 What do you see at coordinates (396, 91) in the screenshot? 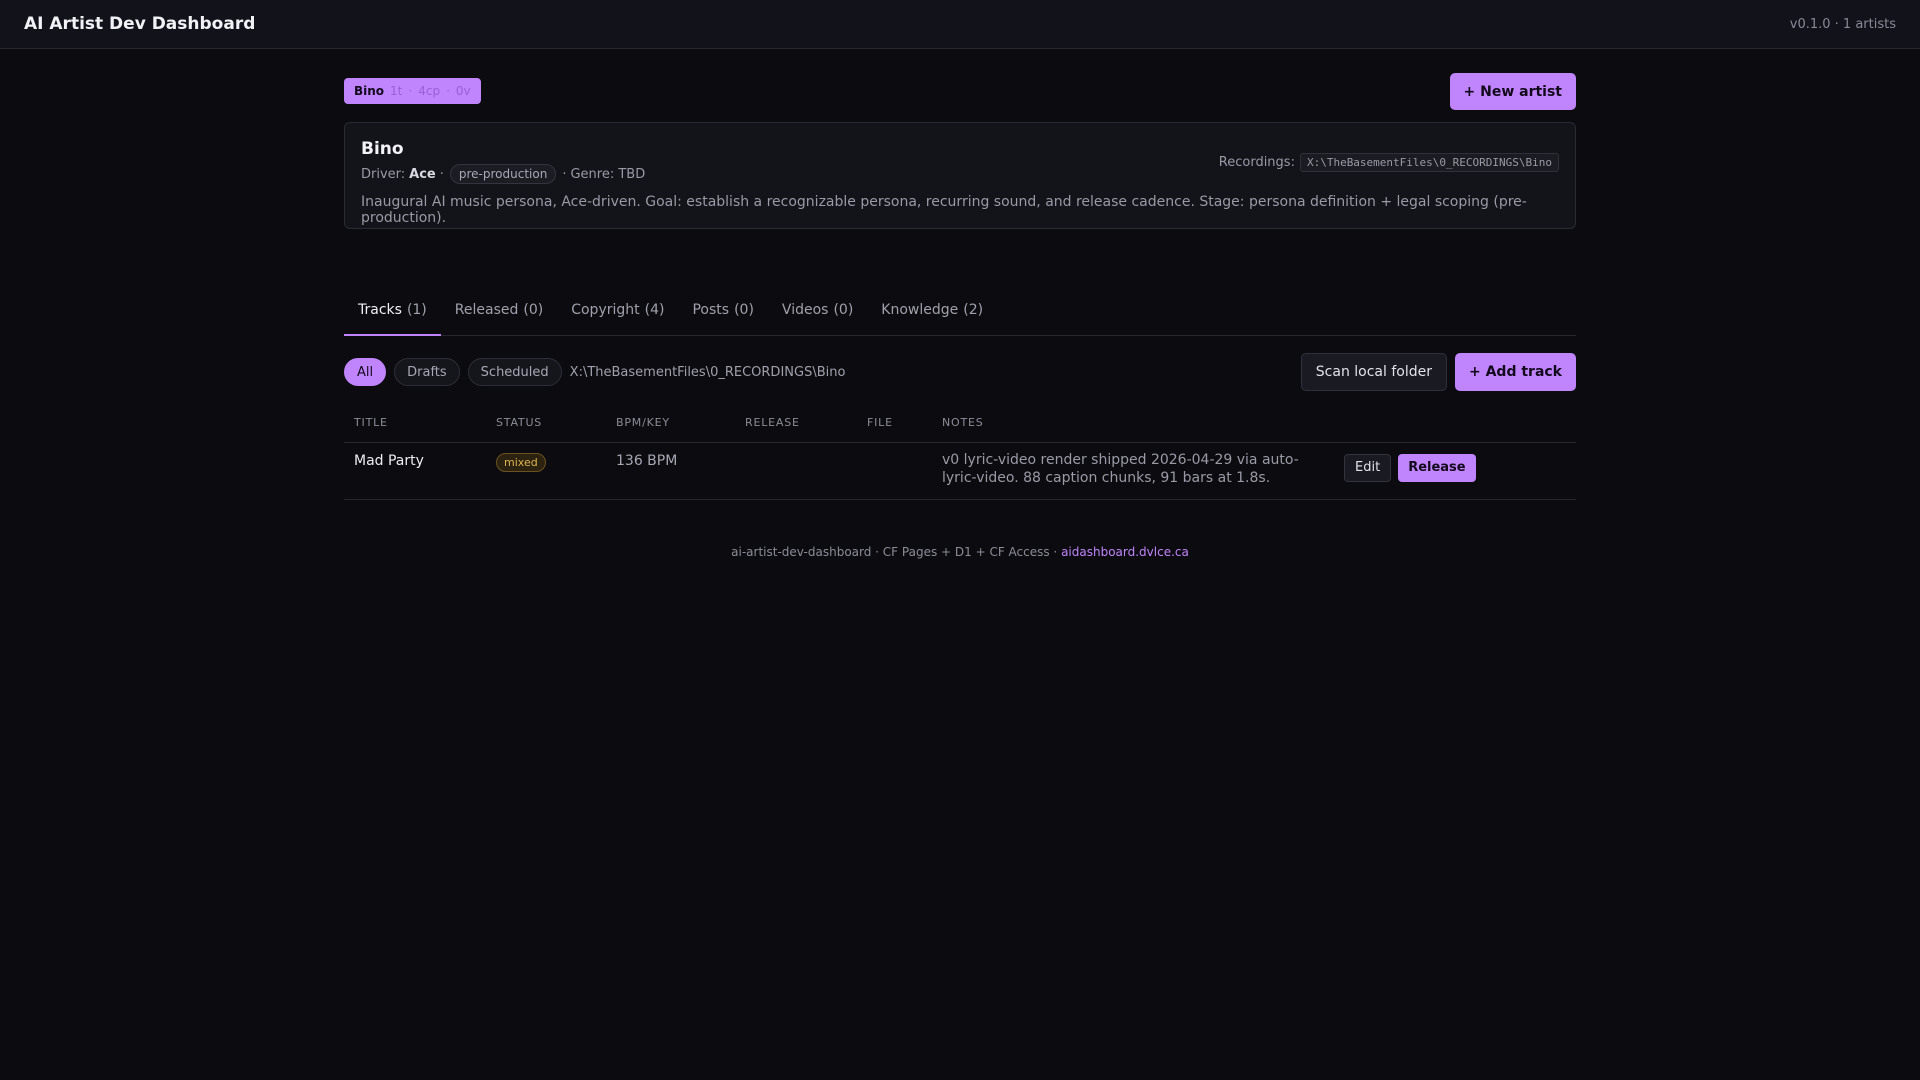
I see `artist-chip-tracks: 1t` at bounding box center [396, 91].